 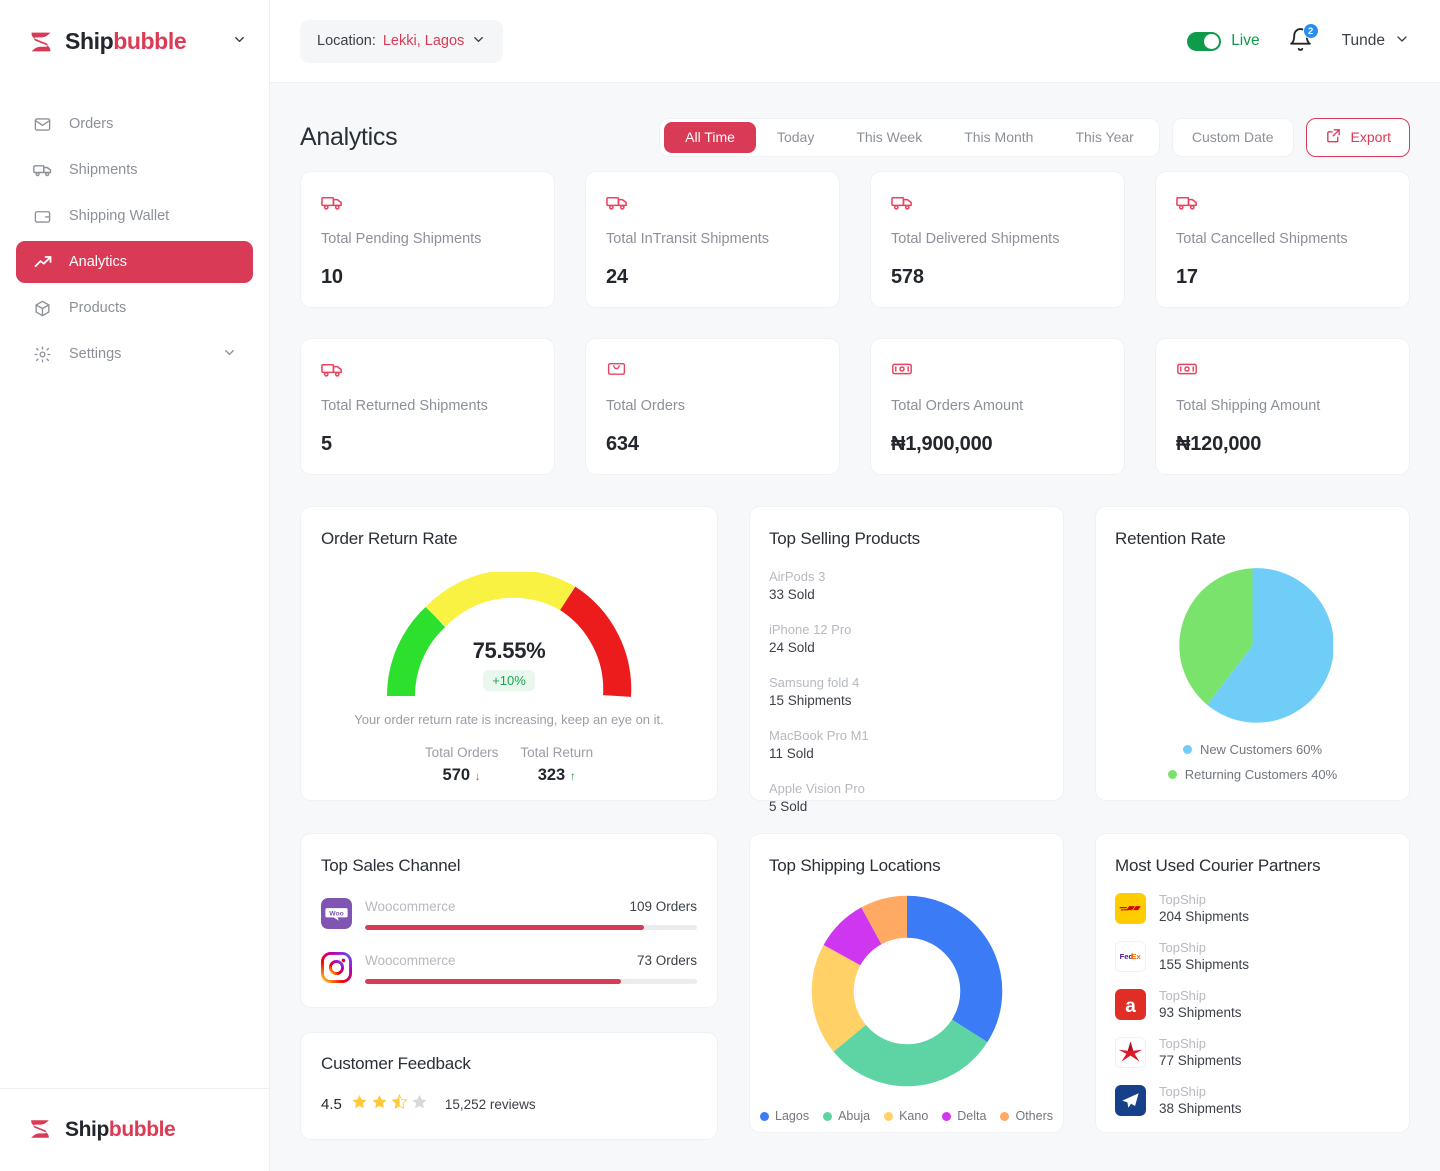 What do you see at coordinates (1204, 916) in the screenshot?
I see `courier-shipments: 204 Shipments` at bounding box center [1204, 916].